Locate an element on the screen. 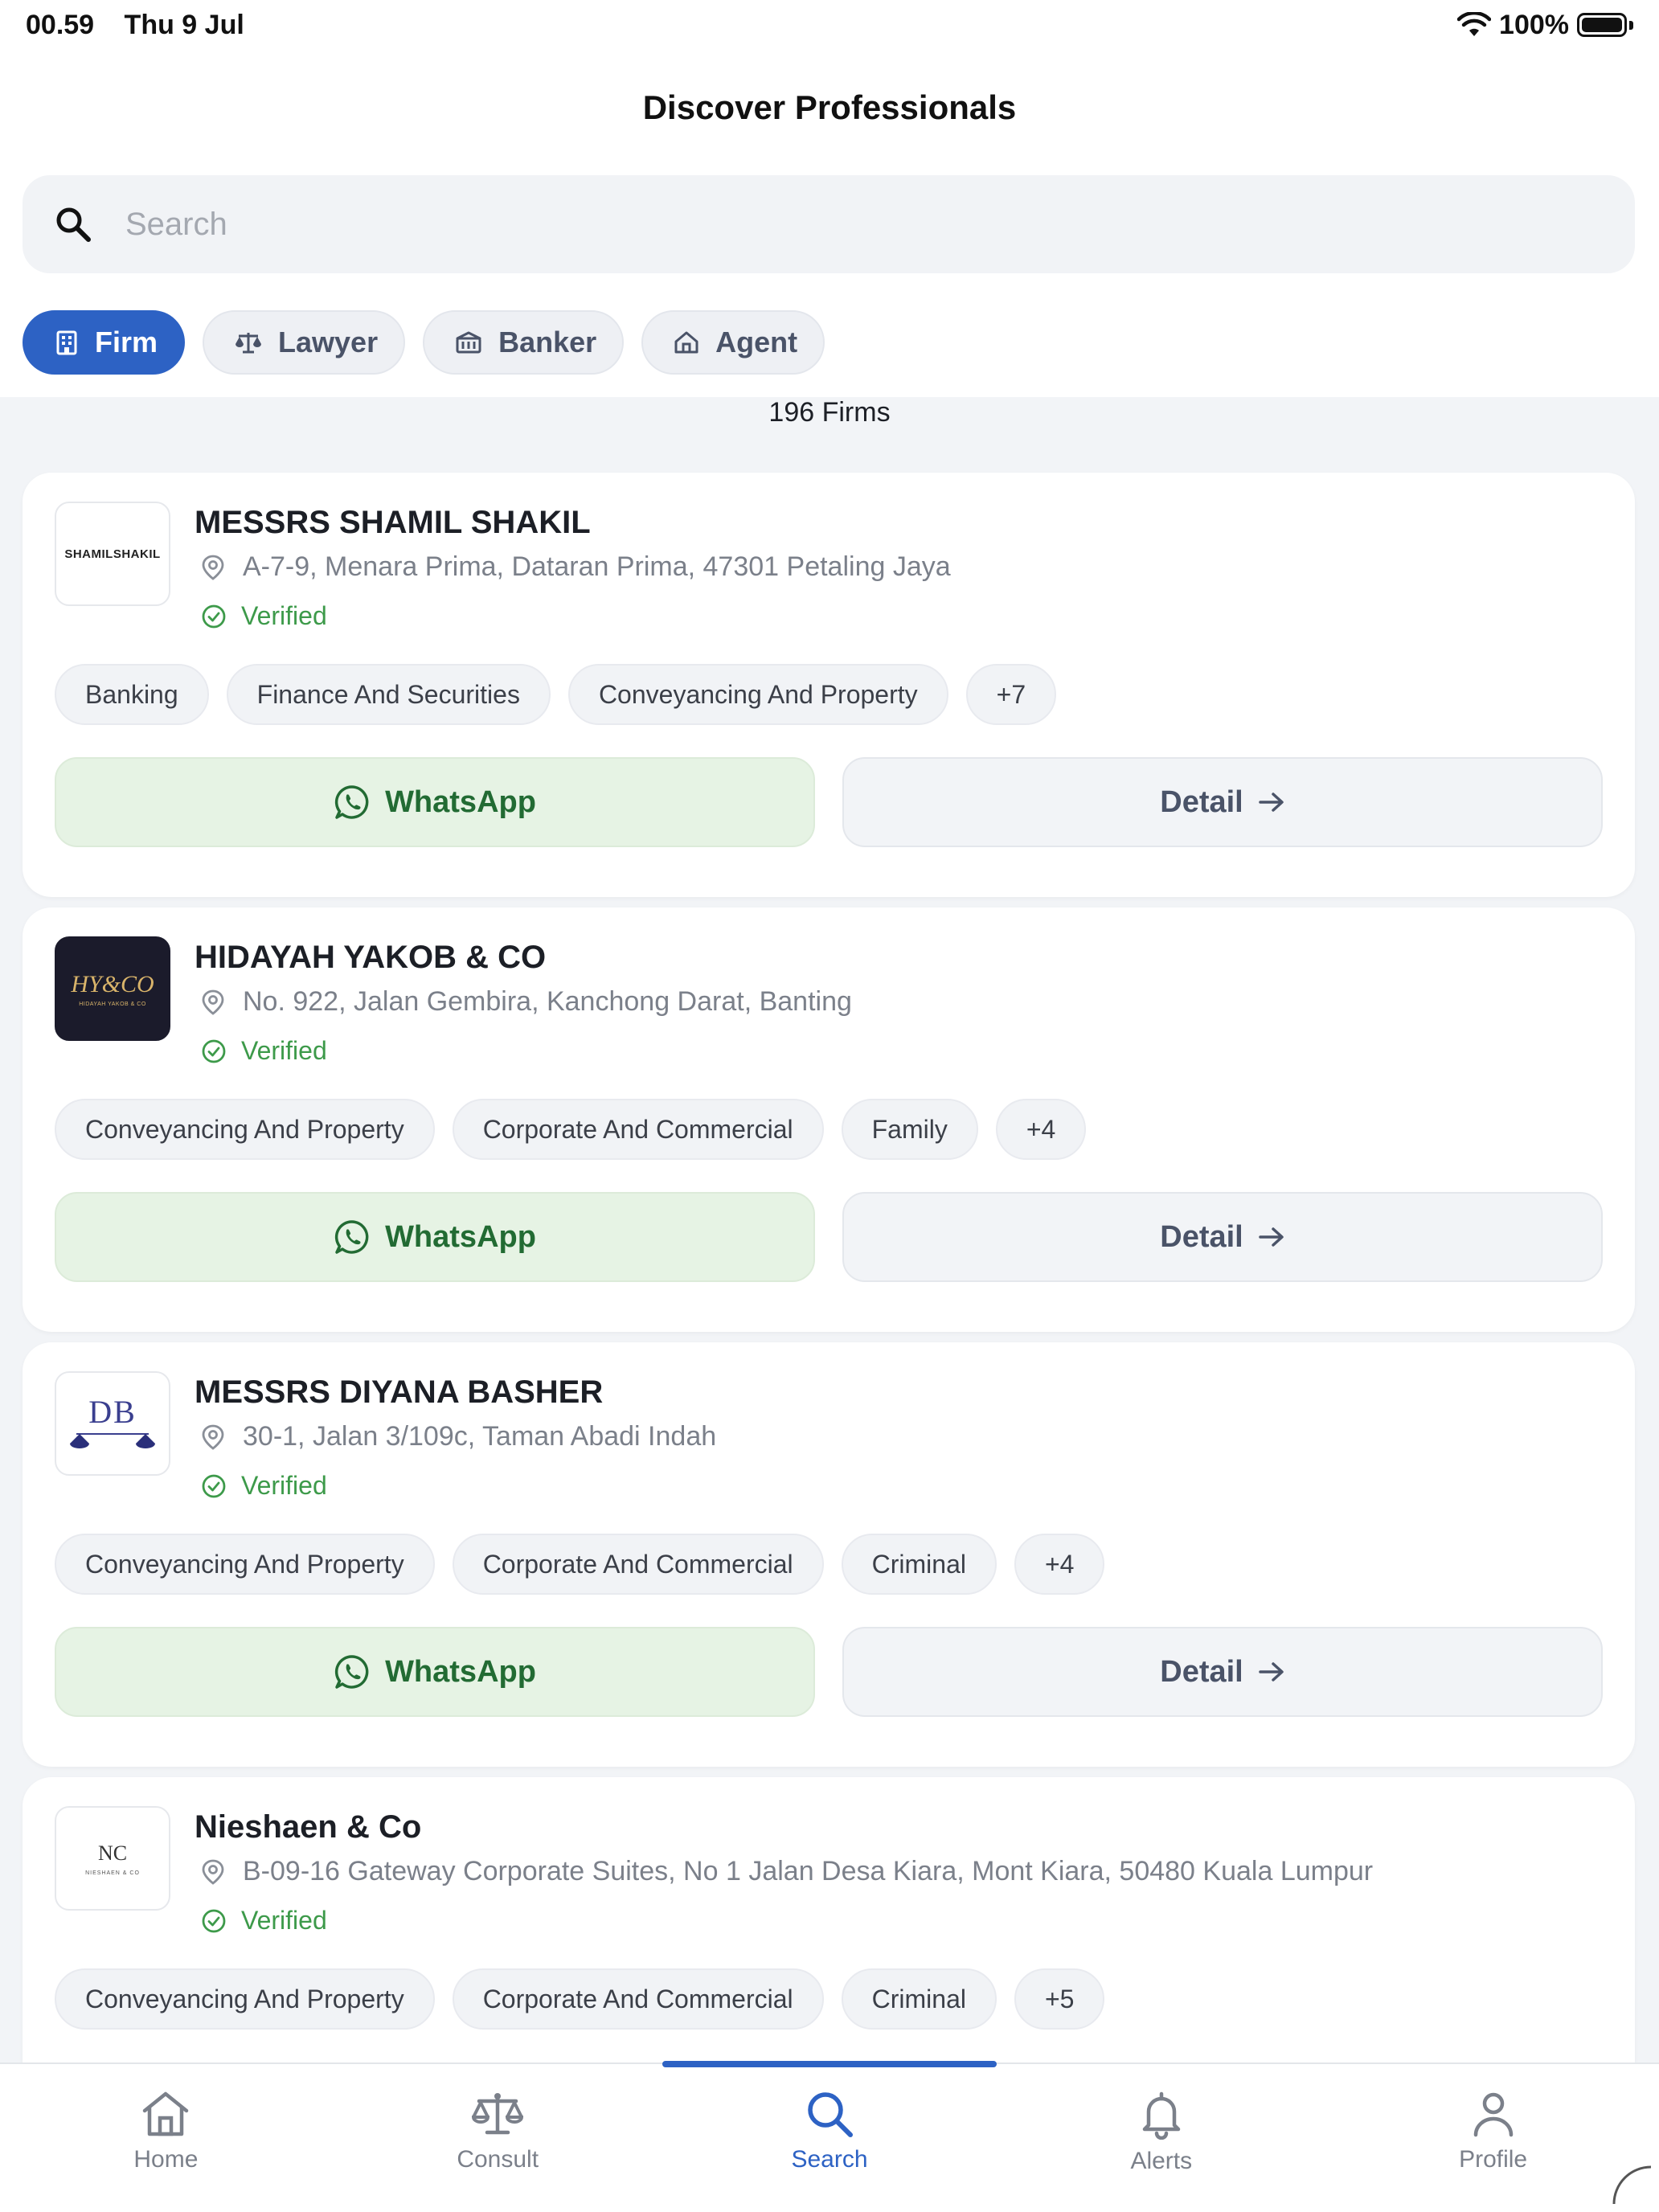 This screenshot has height=2212, width=1659. status-date: Thu 9 Jul is located at coordinates (184, 24).